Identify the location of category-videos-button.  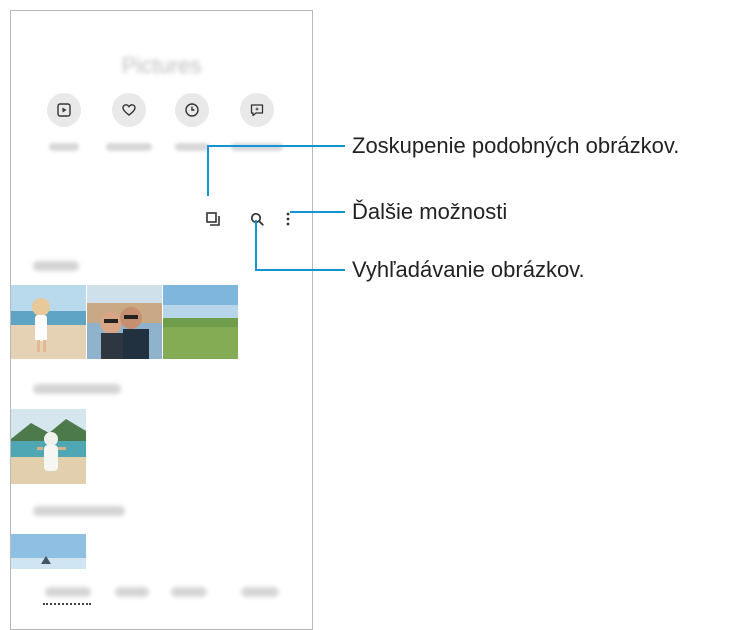
(64, 110).